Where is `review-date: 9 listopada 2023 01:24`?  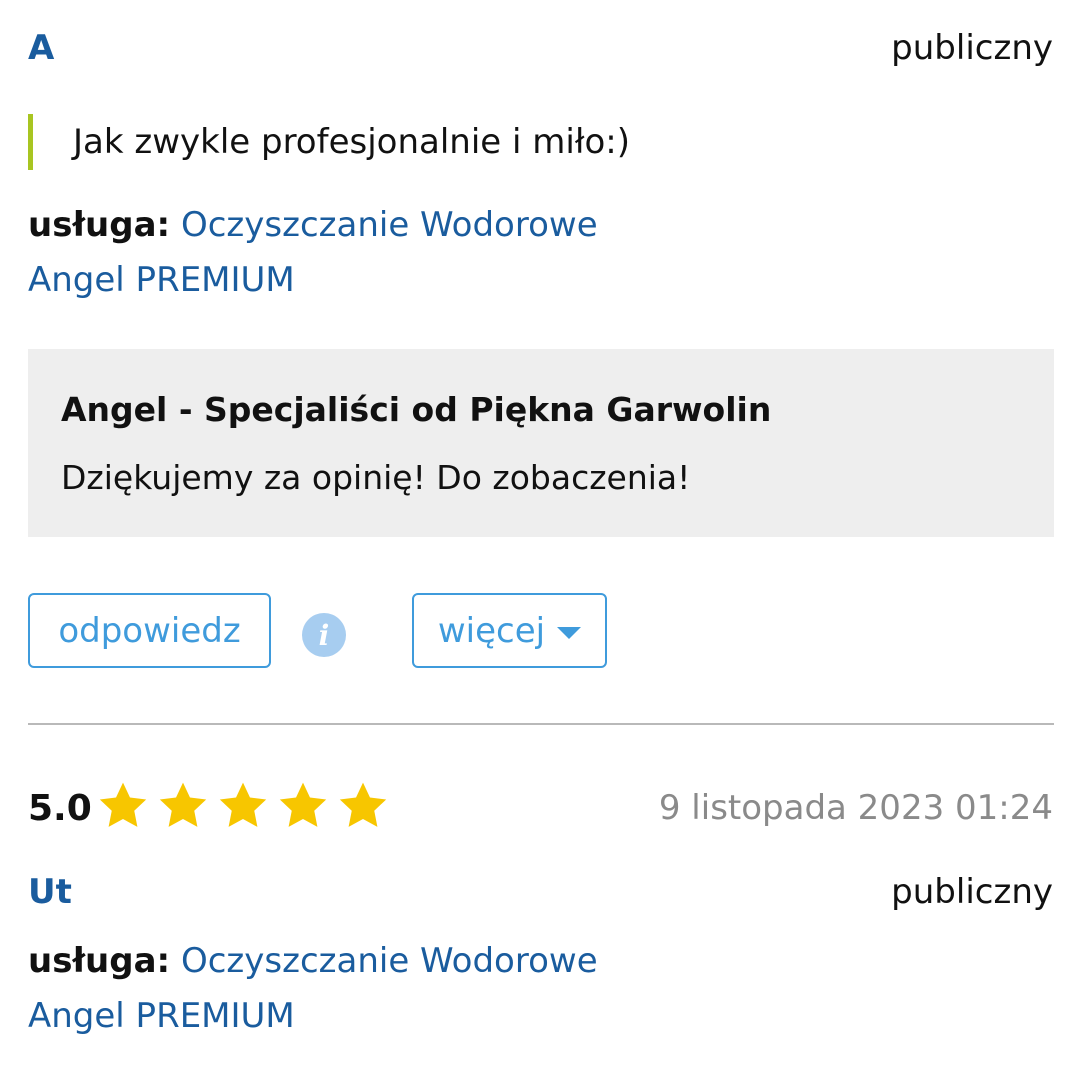
review-date: 9 listopada 2023 01:24 is located at coordinates (855, 808).